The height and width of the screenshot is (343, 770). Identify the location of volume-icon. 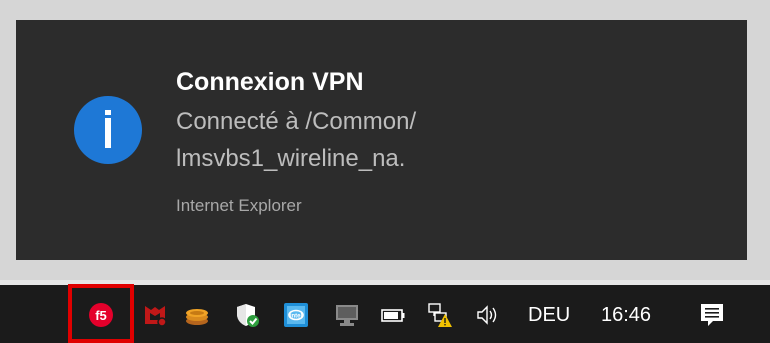
(488, 315).